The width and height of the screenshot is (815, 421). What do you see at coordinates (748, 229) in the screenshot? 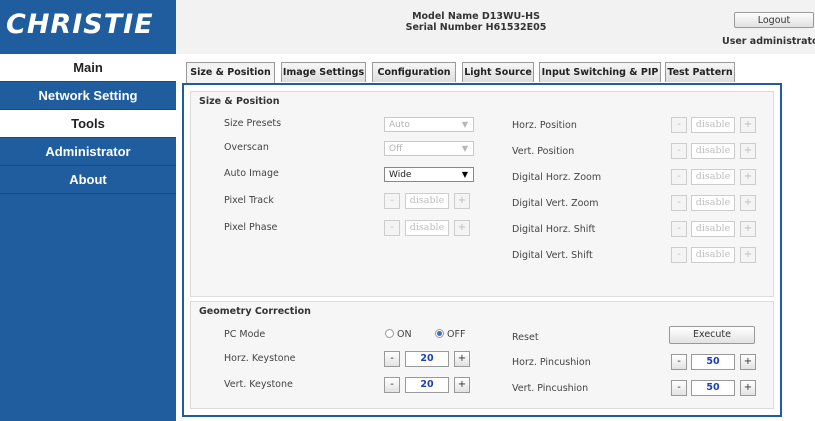
I see `digital-horz-shift-plus-button: +` at bounding box center [748, 229].